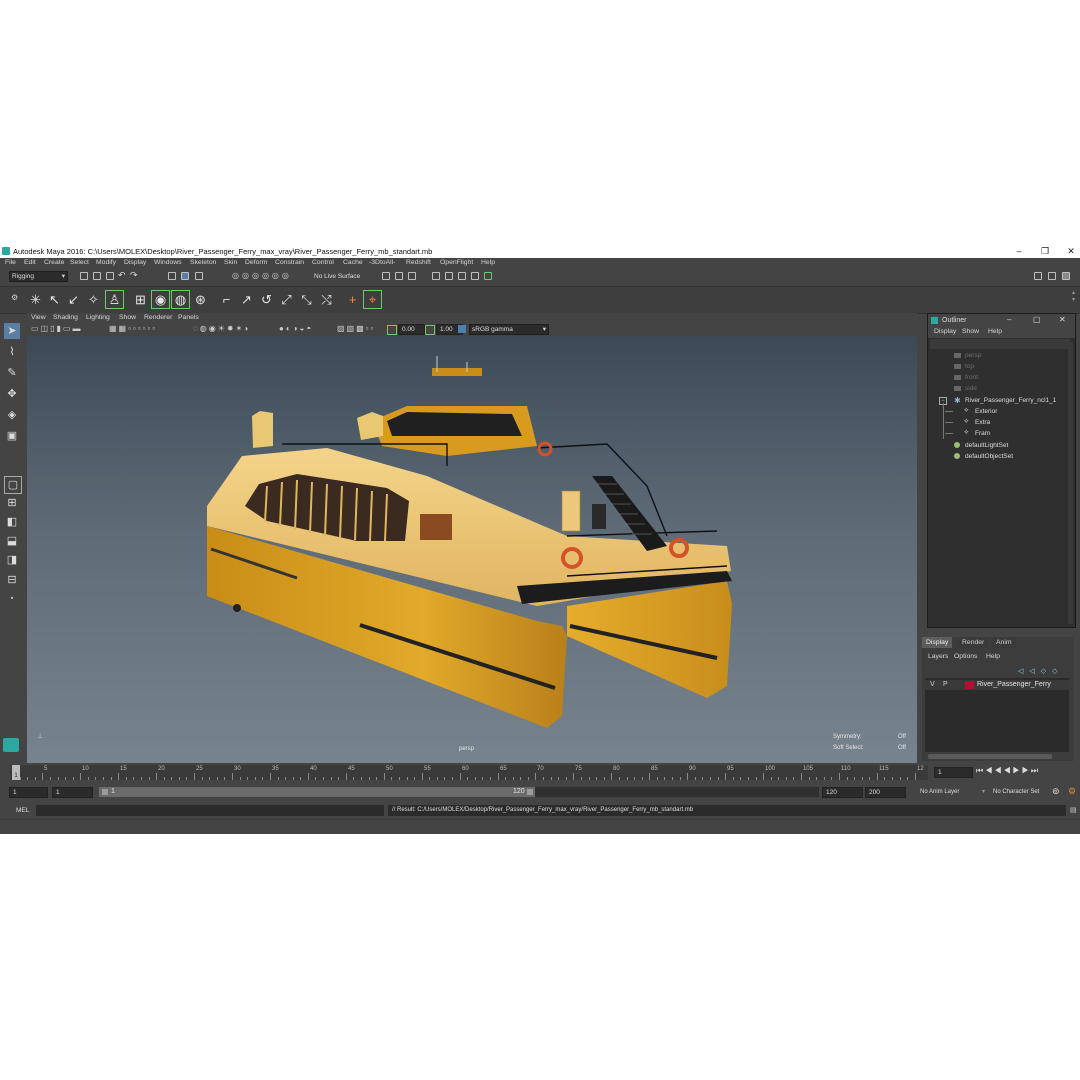 Image resolution: width=1080 pixels, height=1080 pixels. I want to click on locator-icon: +, so click(352, 299).